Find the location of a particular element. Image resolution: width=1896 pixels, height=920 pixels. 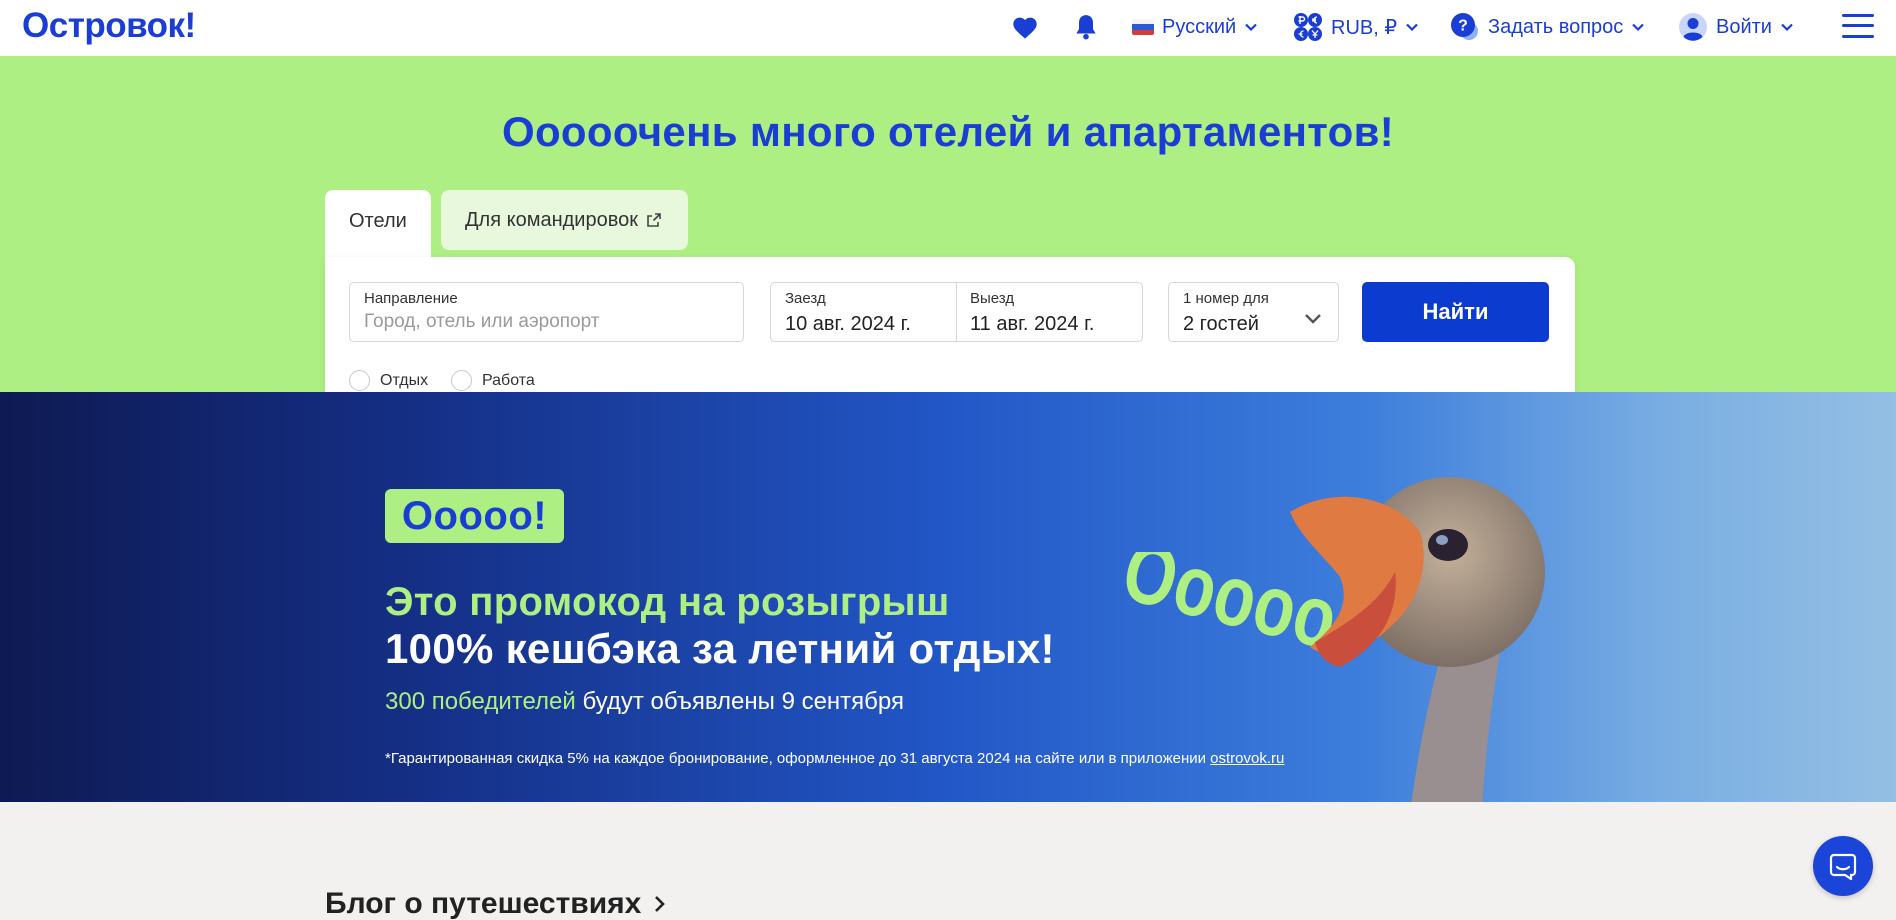

blog-title: Блог о путешествиях is located at coordinates (483, 903).